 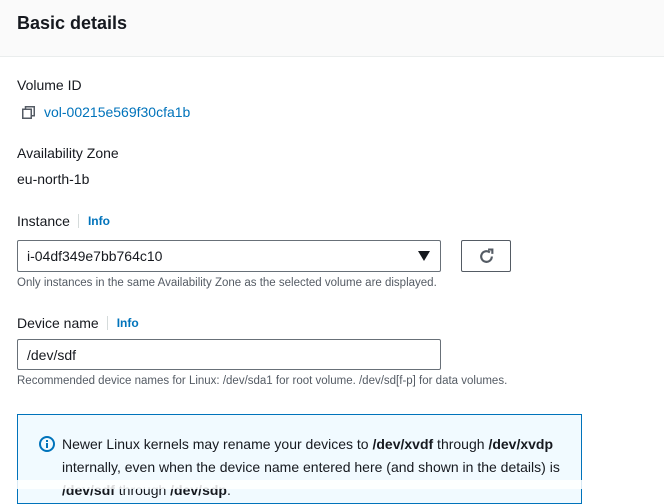 I want to click on panel-header: Basic details, so click(x=332, y=28).